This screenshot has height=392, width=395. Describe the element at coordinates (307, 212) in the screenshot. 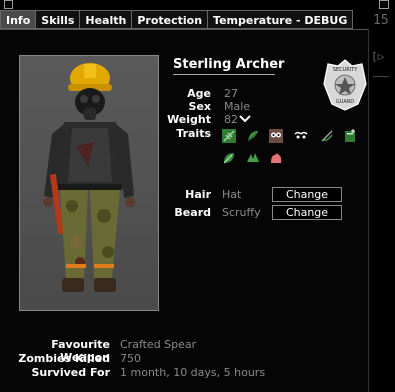

I see `change-beard-button: Change` at that location.